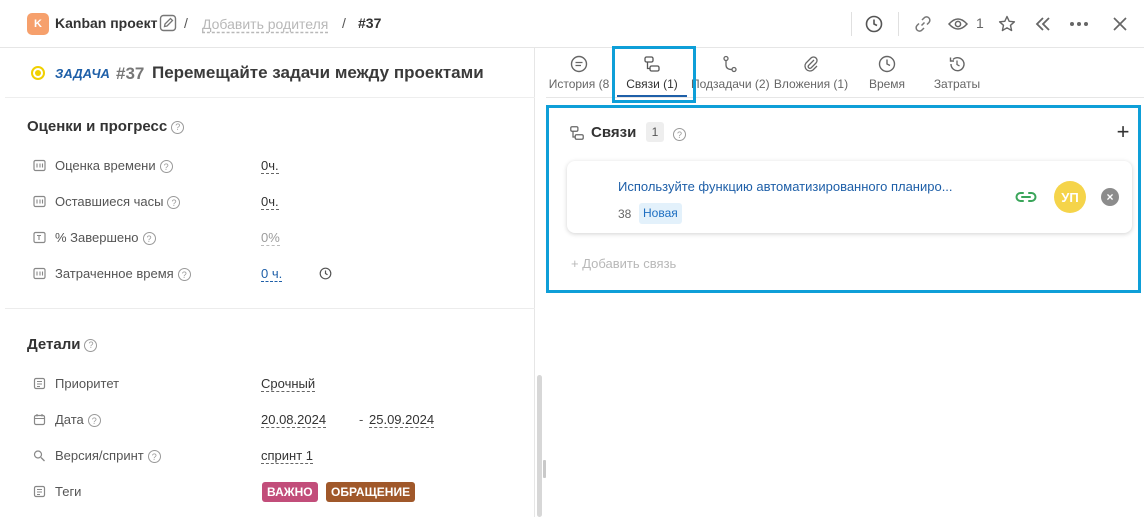  What do you see at coordinates (288, 384) in the screenshot?
I see `priority-value: Срочный` at bounding box center [288, 384].